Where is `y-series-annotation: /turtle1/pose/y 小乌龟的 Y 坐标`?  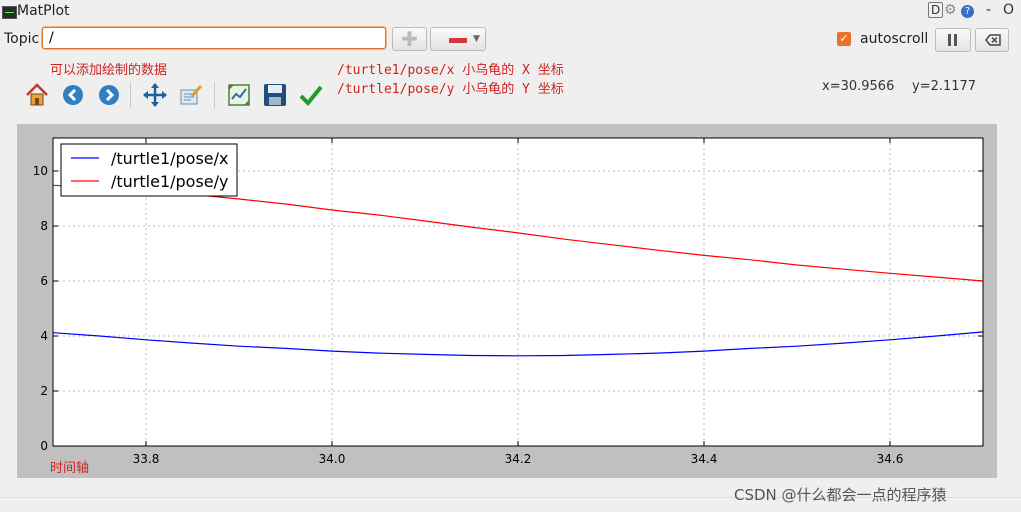 y-series-annotation: /turtle1/pose/y 小乌龟的 Y 坐标 is located at coordinates (450, 89).